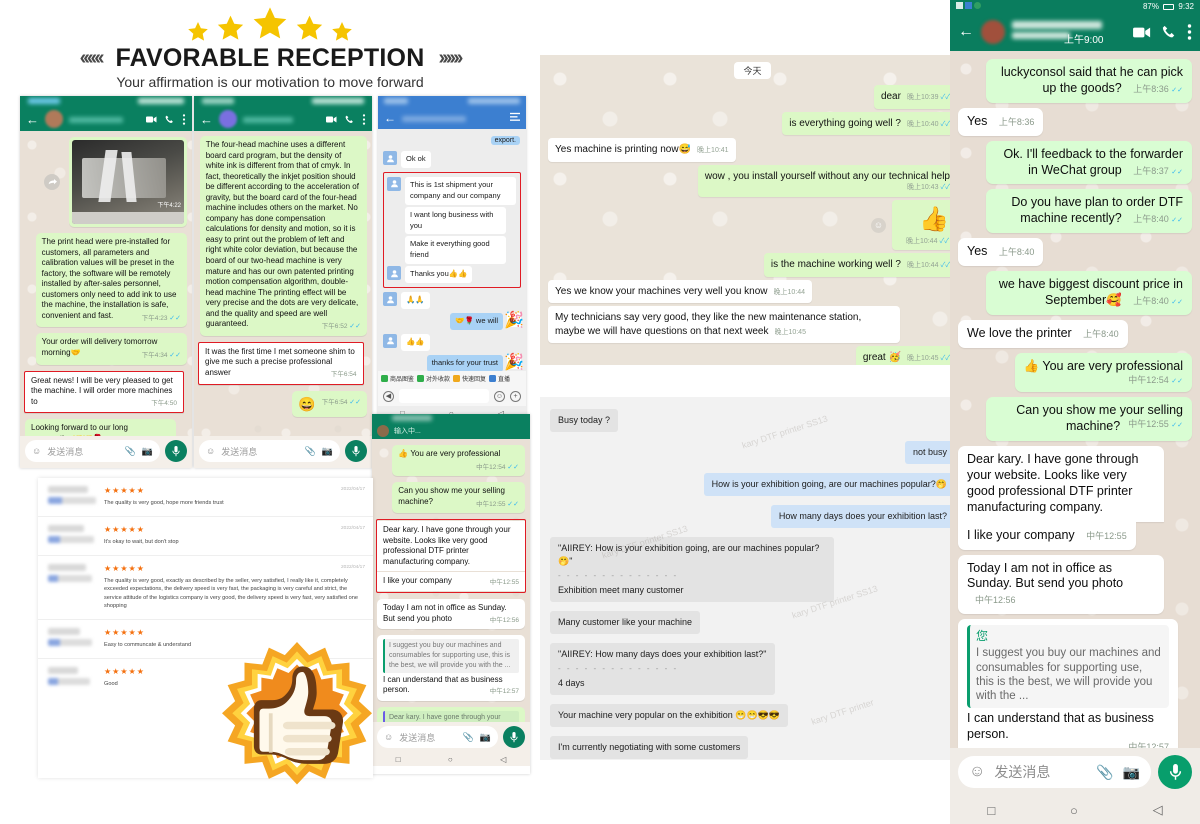  I want to click on nav-circle-icon: ○, so click(1074, 810).